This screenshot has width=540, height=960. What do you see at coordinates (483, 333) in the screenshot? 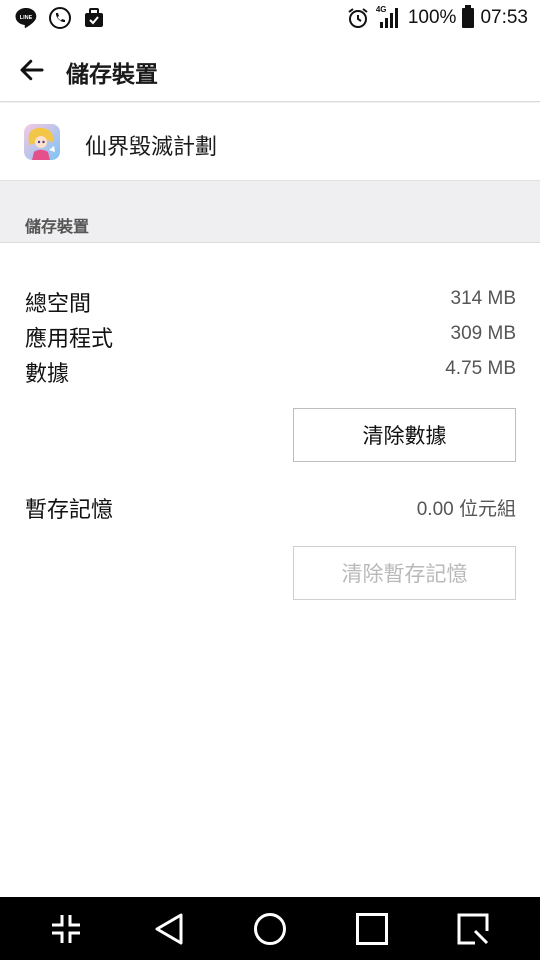
I see `app-size-value: 309 MB` at bounding box center [483, 333].